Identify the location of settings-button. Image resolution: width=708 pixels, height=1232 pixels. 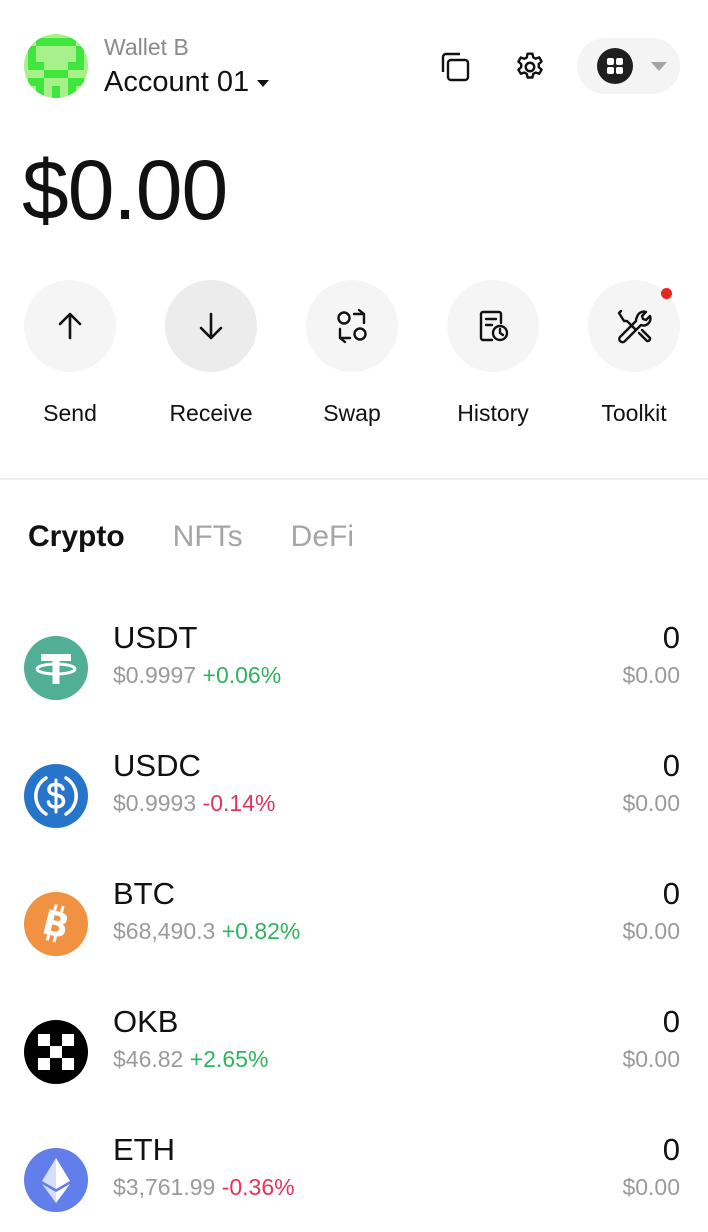
(530, 67).